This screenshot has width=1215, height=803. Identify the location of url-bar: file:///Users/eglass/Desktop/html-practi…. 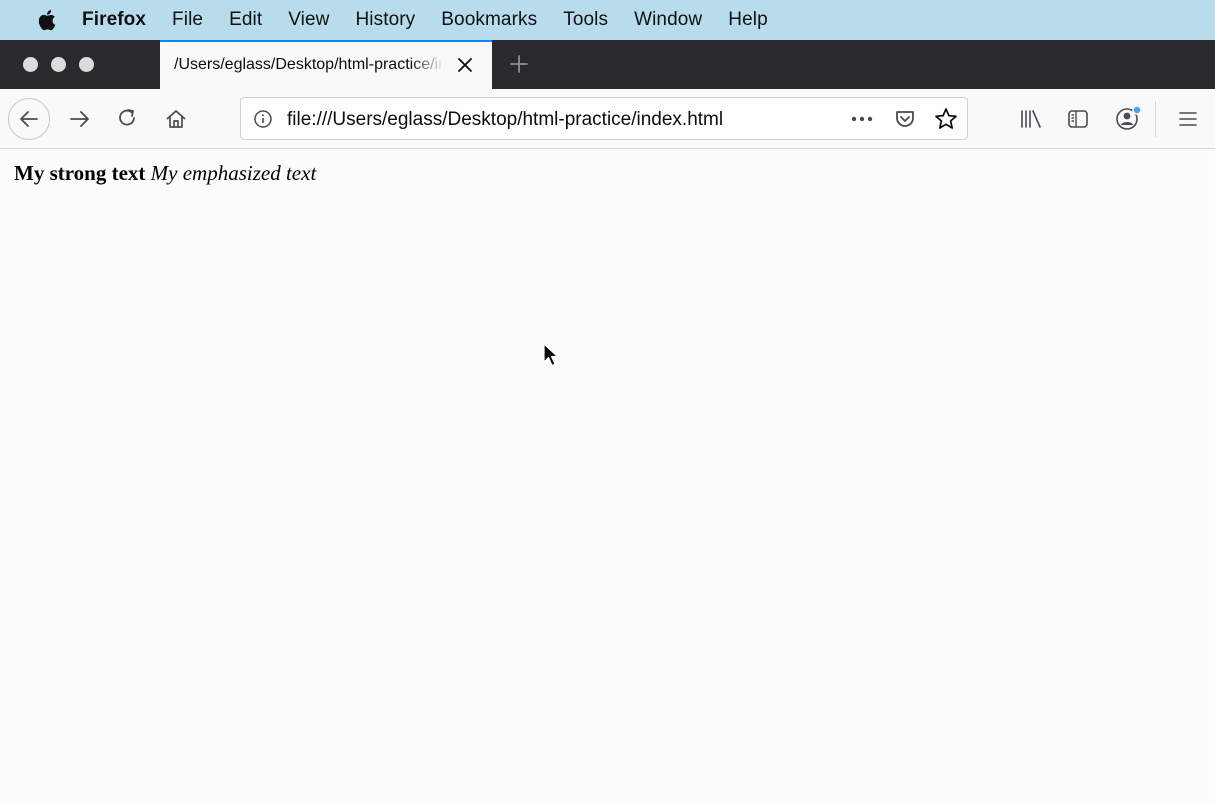
(604, 118).